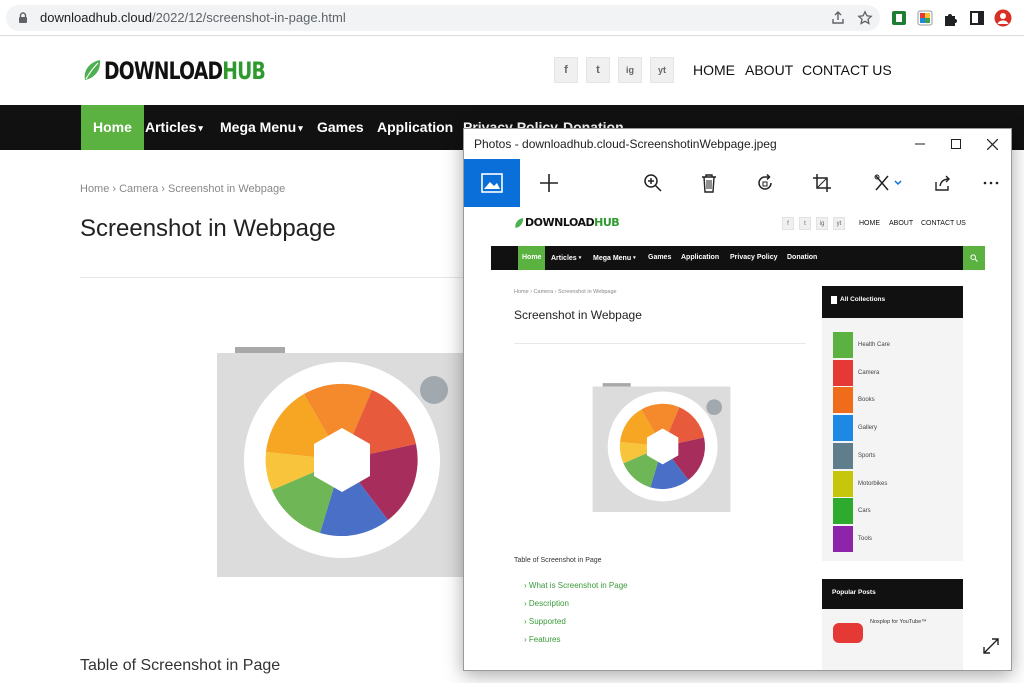 The width and height of the screenshot is (1024, 683). I want to click on mini-instagram-icon: ig, so click(822, 223).